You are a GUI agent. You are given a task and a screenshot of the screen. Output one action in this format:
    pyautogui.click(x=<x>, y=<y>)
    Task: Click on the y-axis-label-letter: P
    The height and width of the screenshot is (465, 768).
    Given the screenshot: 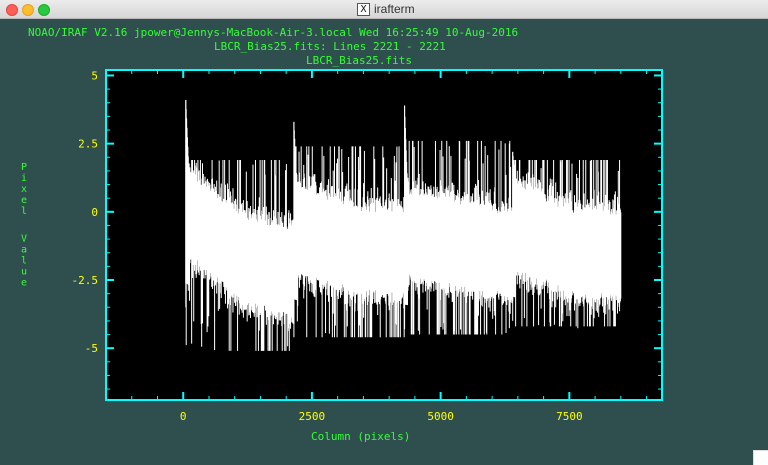 What is the action you would take?
    pyautogui.click(x=24, y=167)
    